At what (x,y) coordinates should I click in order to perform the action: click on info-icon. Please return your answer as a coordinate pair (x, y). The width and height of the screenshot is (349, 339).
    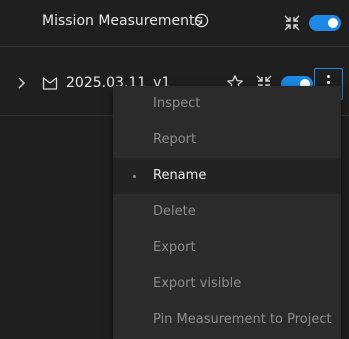
    Looking at the image, I should click on (201, 20).